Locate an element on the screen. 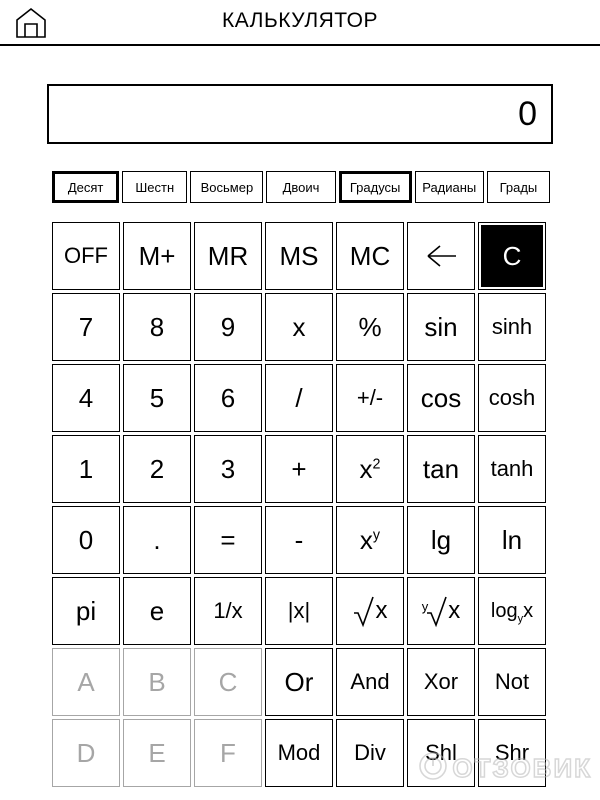 The width and height of the screenshot is (600, 800). key--: - is located at coordinates (299, 540).